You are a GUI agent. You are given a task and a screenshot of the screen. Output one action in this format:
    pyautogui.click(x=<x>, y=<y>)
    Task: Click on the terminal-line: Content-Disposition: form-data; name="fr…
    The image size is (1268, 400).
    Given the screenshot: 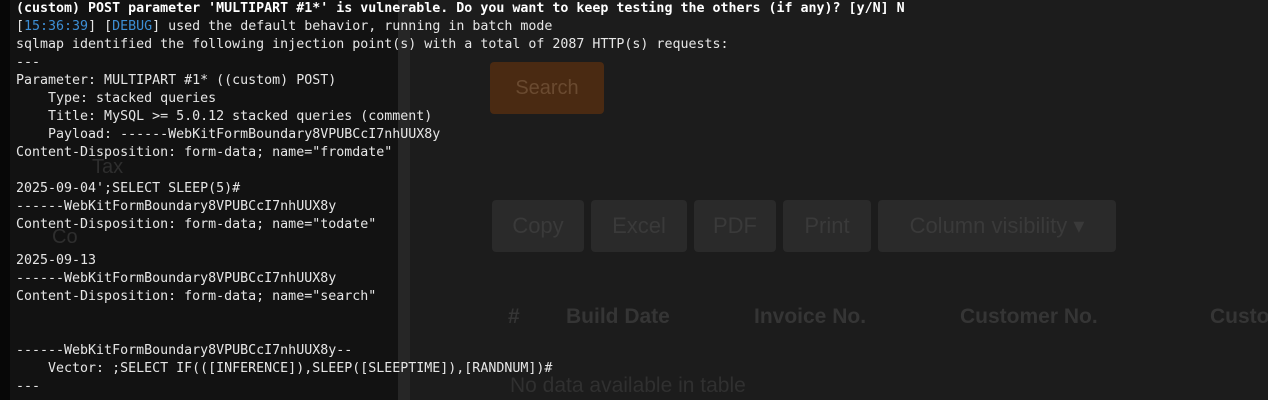 What is the action you would take?
    pyautogui.click(x=204, y=152)
    